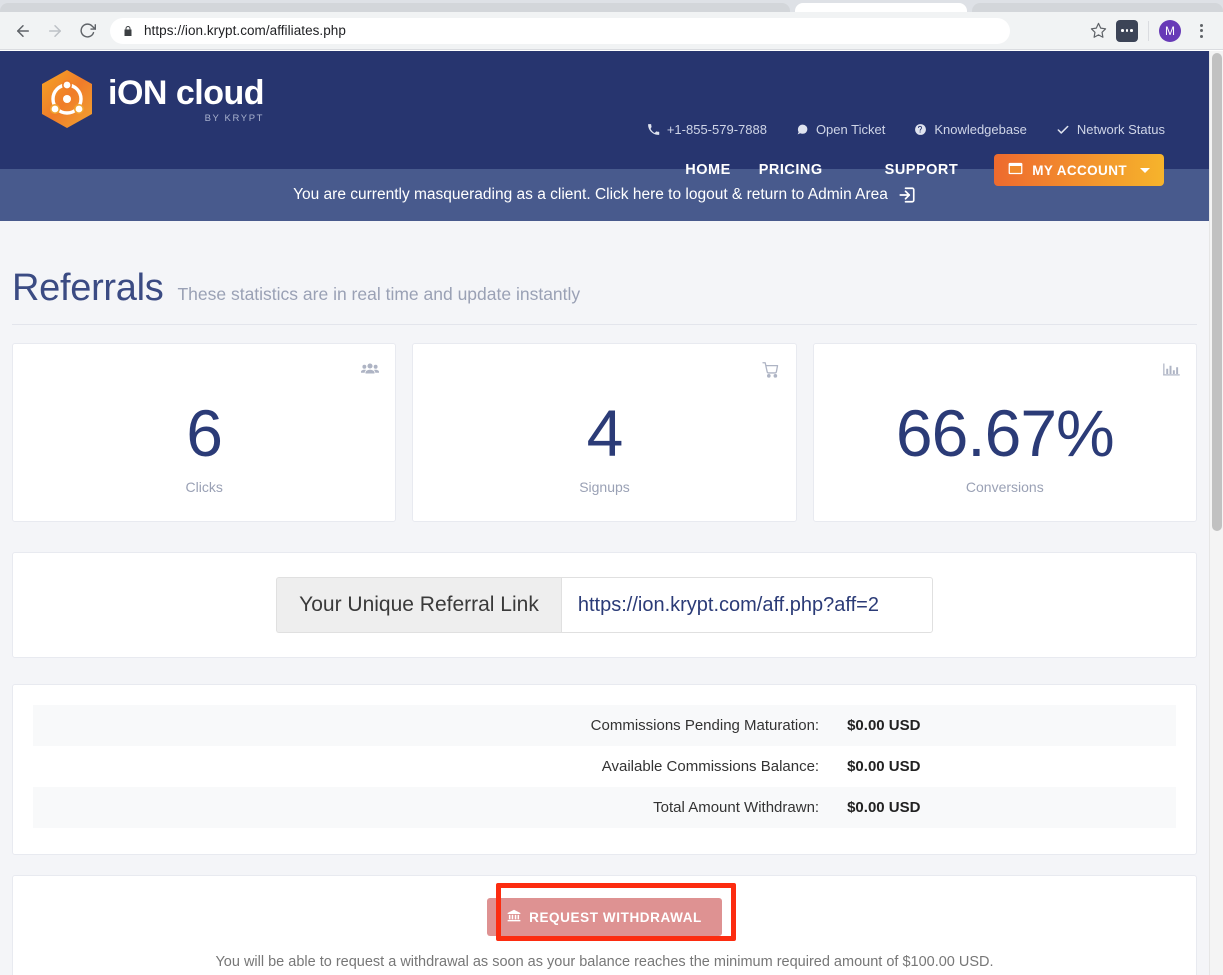  Describe the element at coordinates (1171, 372) in the screenshot. I see `bar-chart-icon` at that location.